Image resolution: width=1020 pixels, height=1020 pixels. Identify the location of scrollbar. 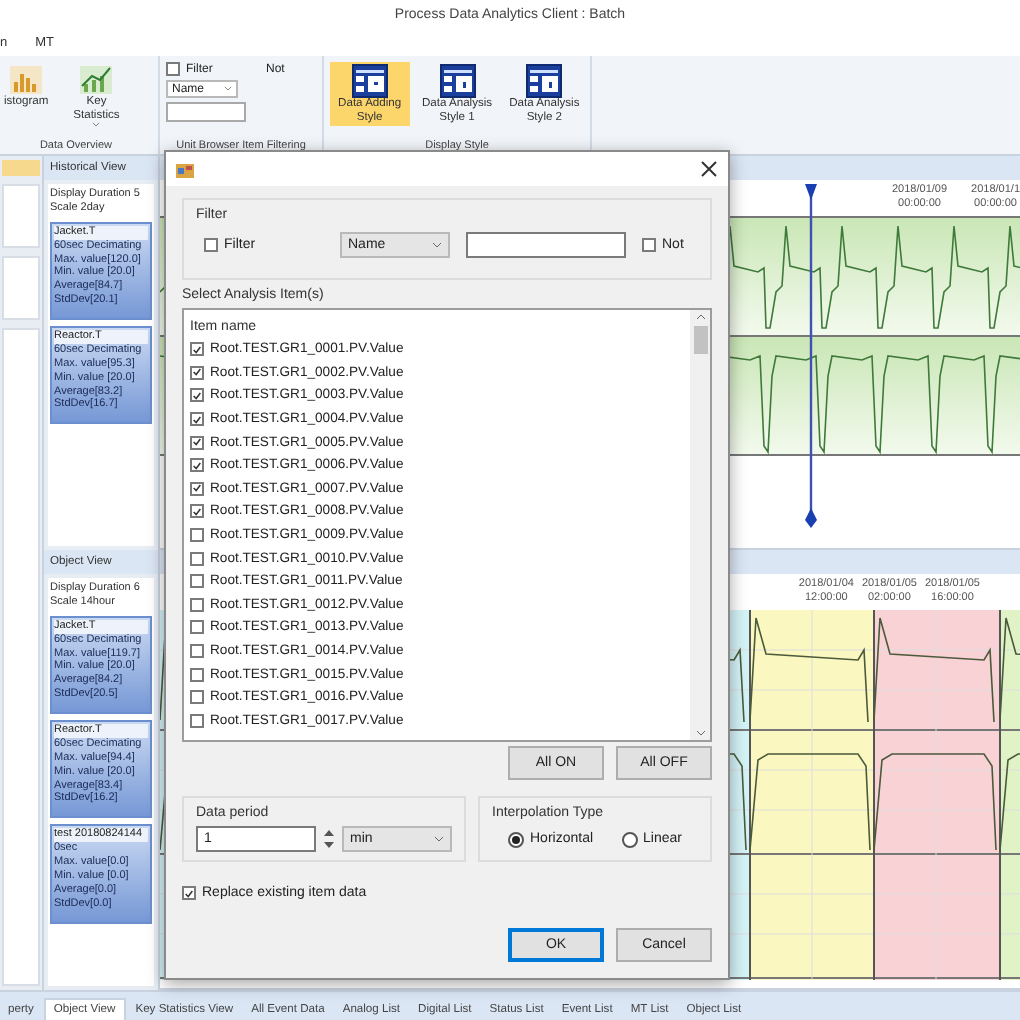
(700, 525).